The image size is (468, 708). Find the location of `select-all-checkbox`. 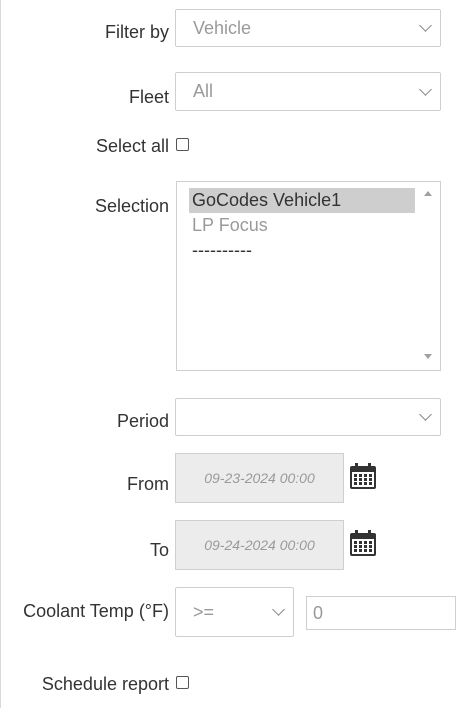

select-all-checkbox is located at coordinates (182, 144).